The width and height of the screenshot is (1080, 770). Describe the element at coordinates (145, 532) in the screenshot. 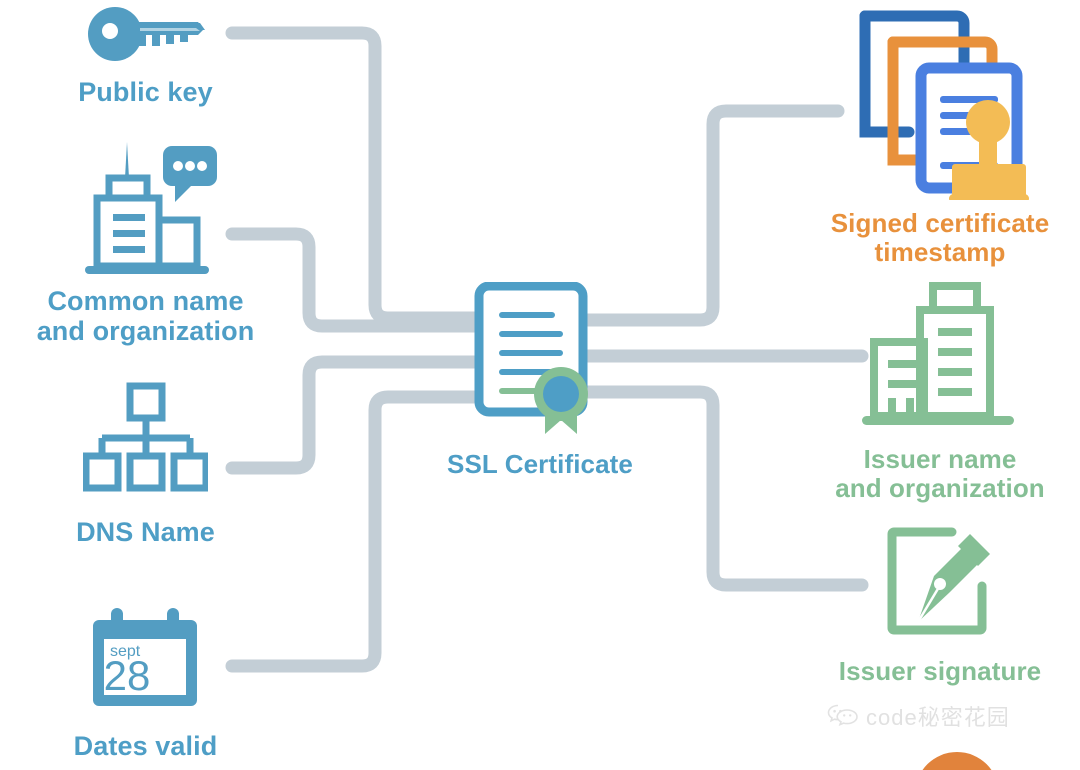

I see `node-label: DNS Name` at that location.